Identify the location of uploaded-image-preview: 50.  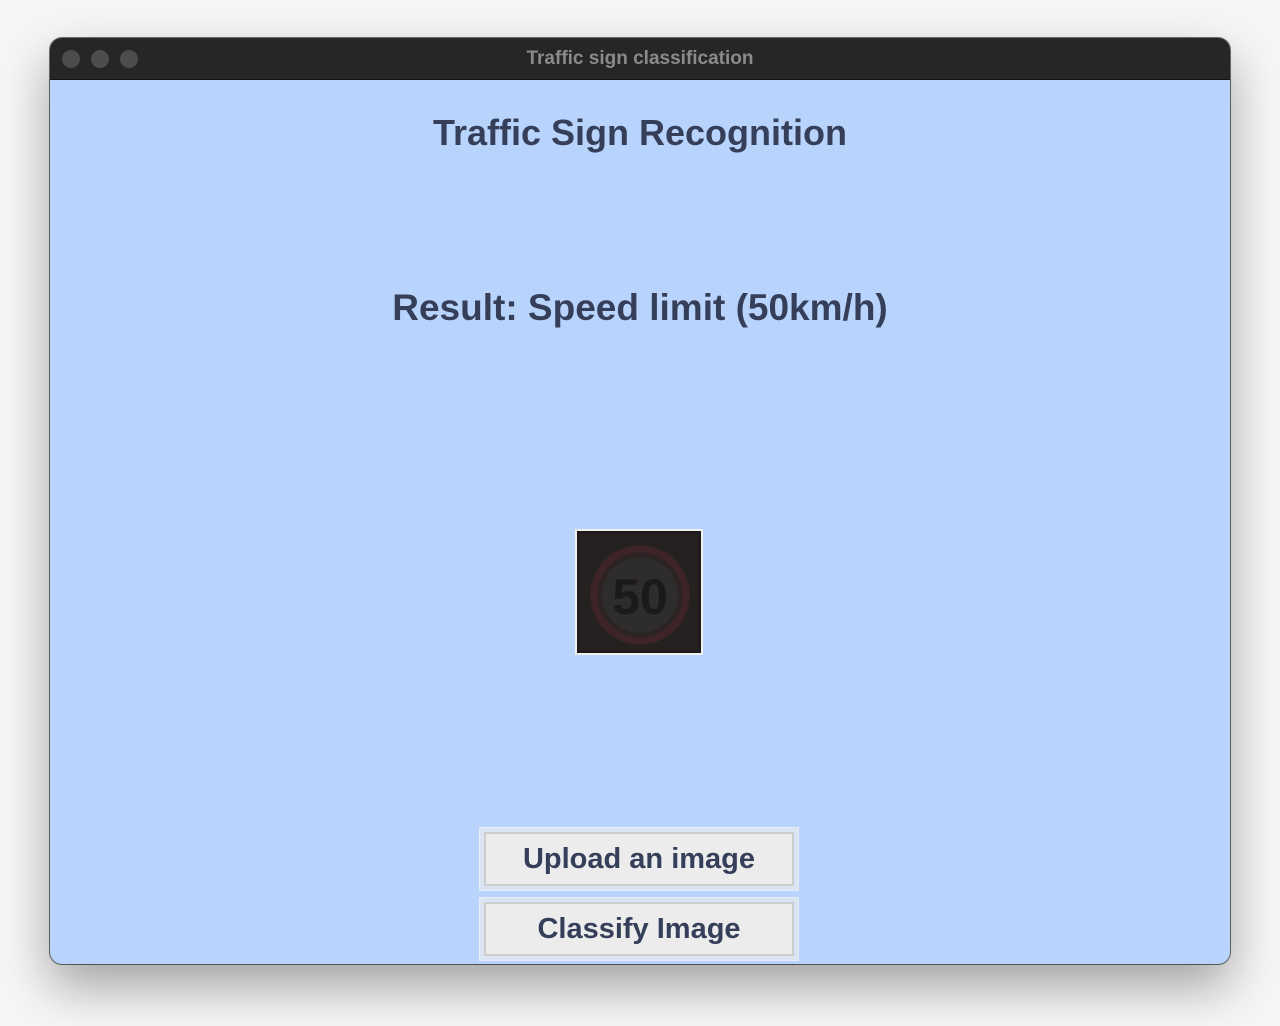
(639, 592).